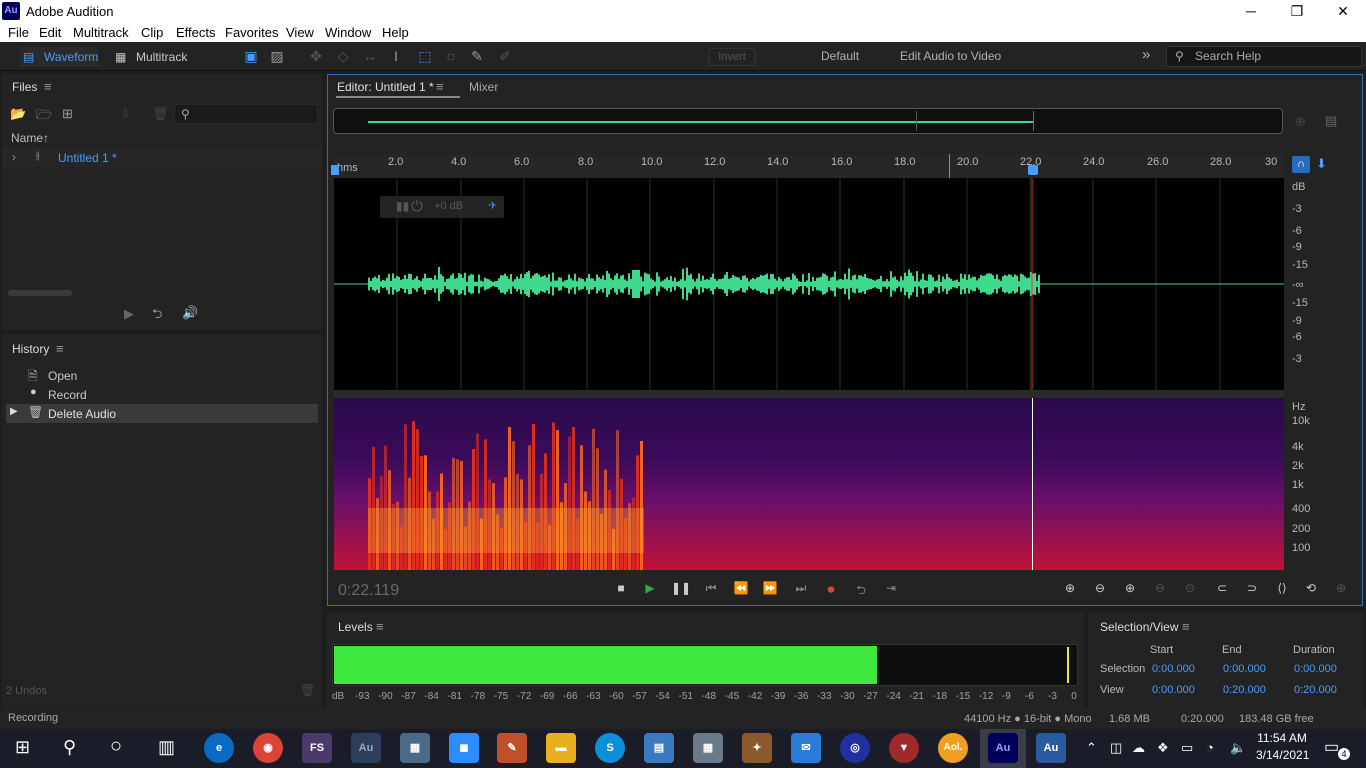  Describe the element at coordinates (1301, 164) in the screenshot. I see `snap-toggle-icon: ∩` at that location.